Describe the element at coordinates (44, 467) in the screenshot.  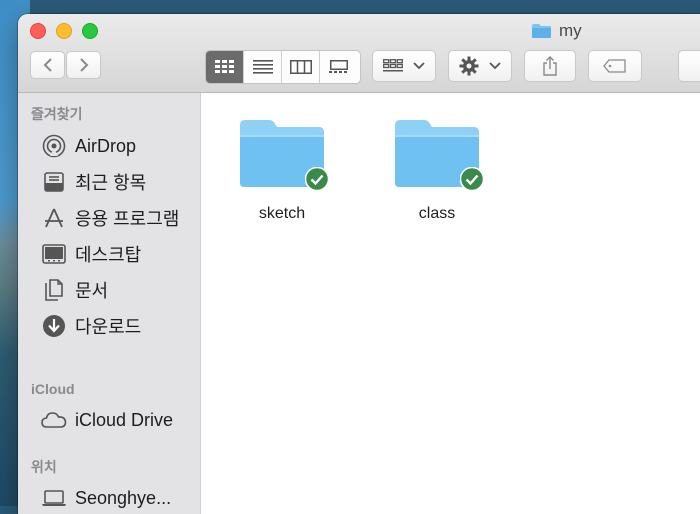
I see `locations-header: 위치` at that location.